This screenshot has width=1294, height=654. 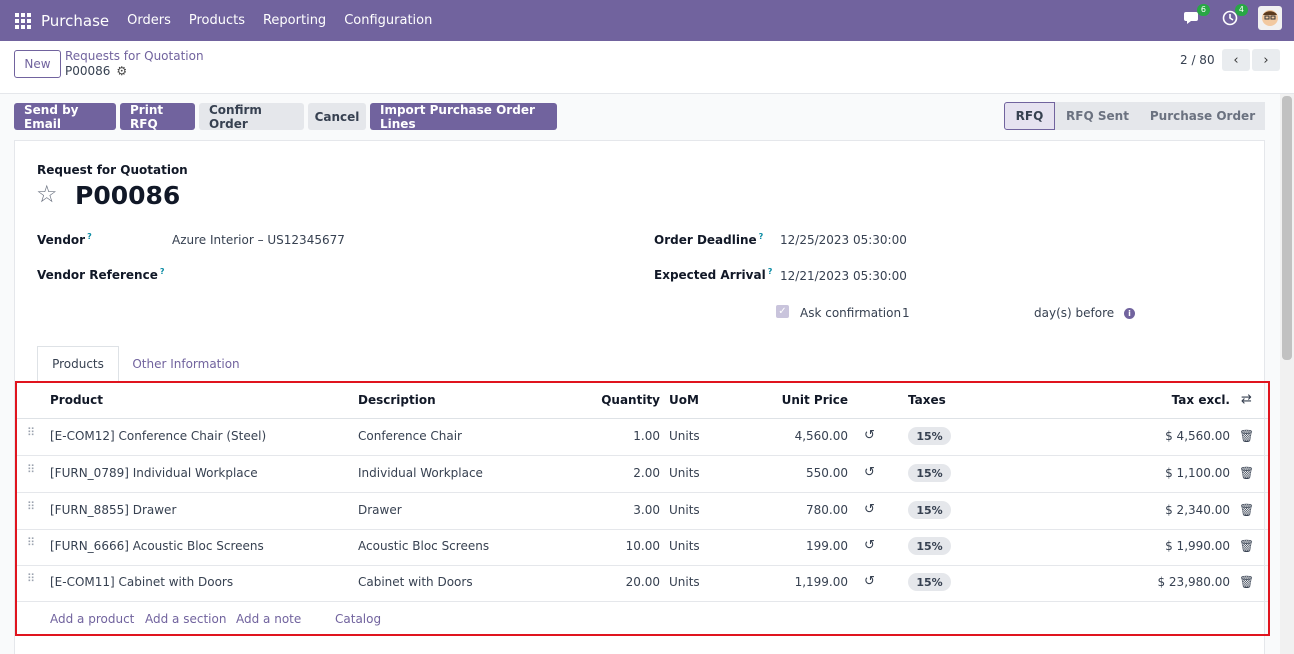 I want to click on vendor-field: Azure Interior – US12345677, so click(x=258, y=240).